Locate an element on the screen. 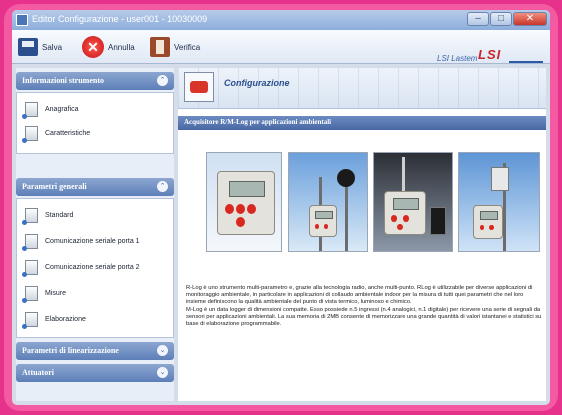  page-title: Configurazione is located at coordinates (257, 83).